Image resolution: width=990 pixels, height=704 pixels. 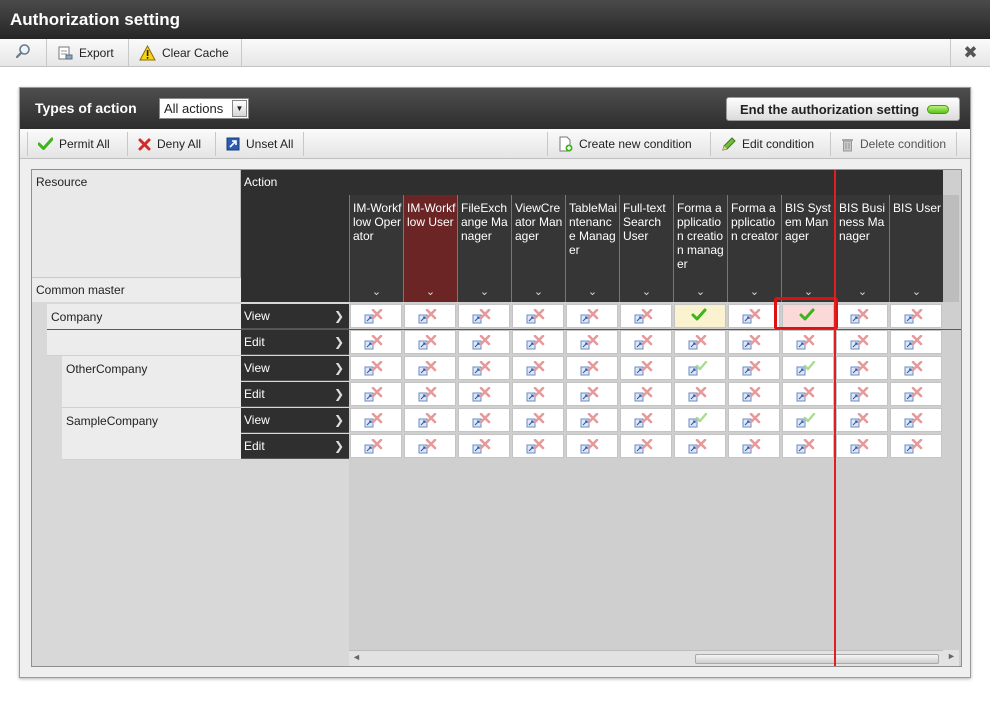 What do you see at coordinates (430, 248) in the screenshot?
I see `column-header: IM-Workflow User ⌄` at bounding box center [430, 248].